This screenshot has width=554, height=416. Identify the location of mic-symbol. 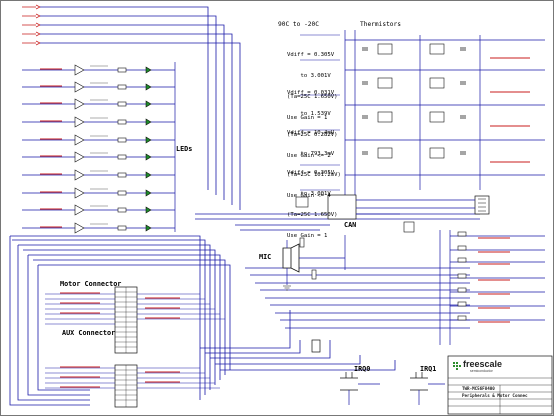
(291, 258).